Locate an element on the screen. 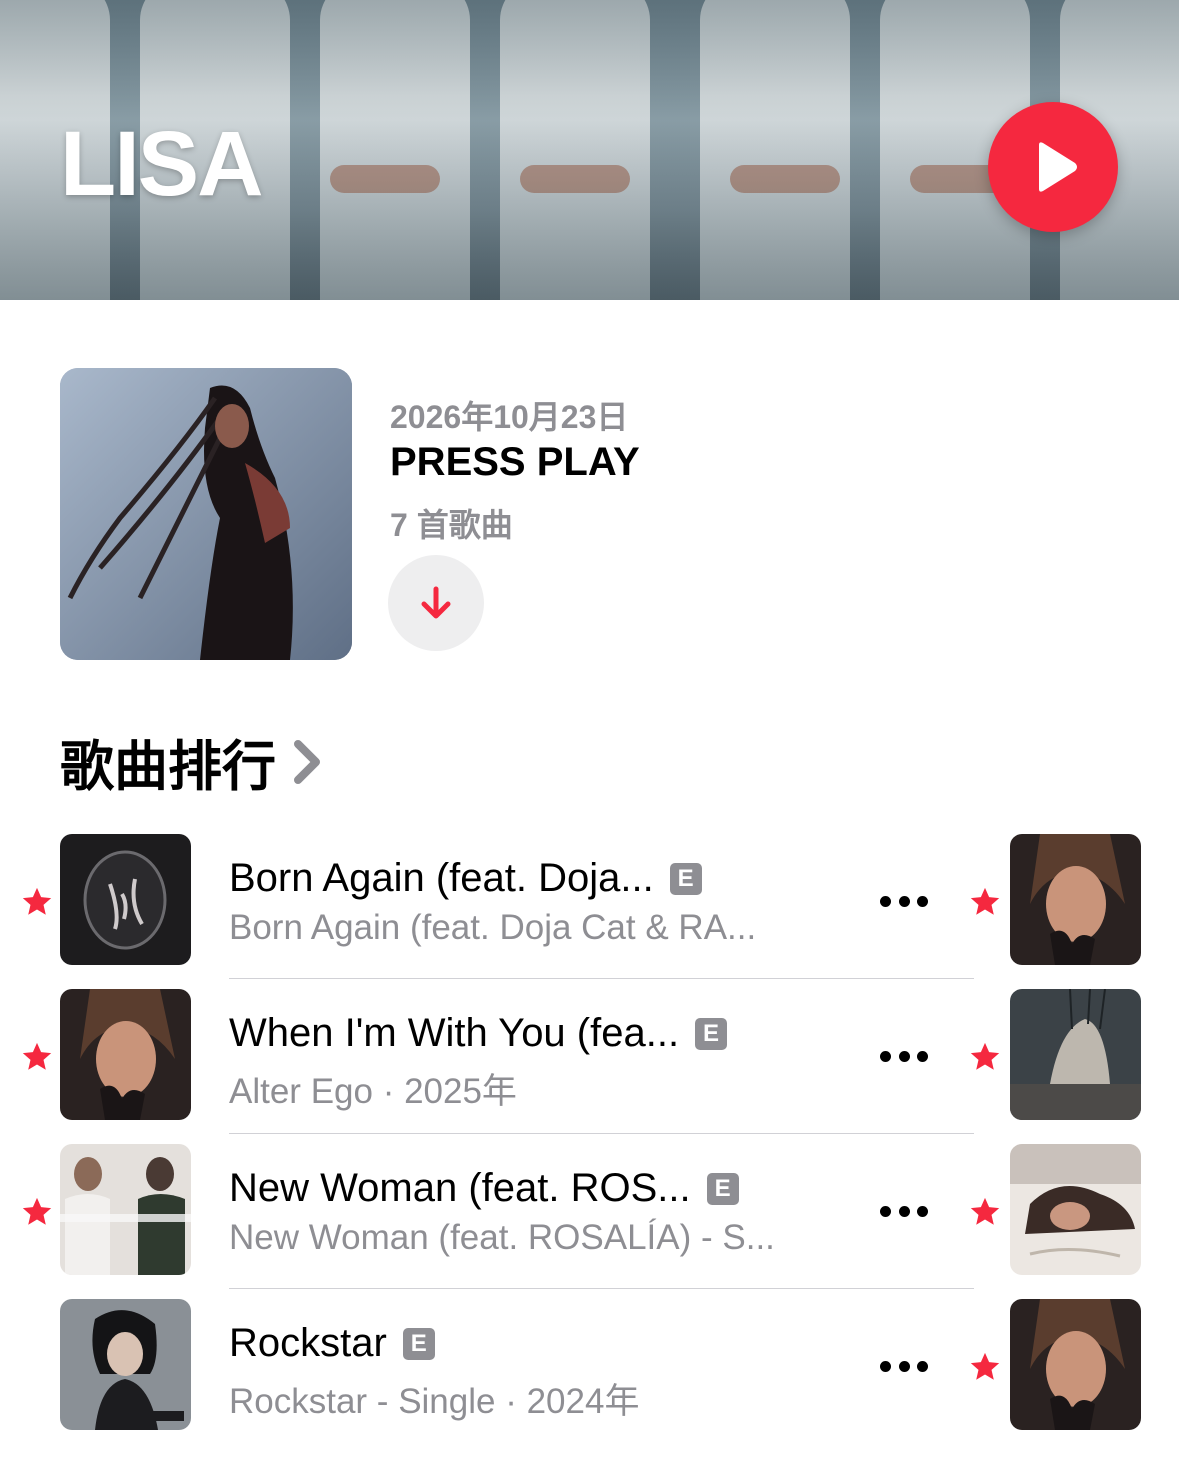  song-title: Rockstar E is located at coordinates (332, 1343).